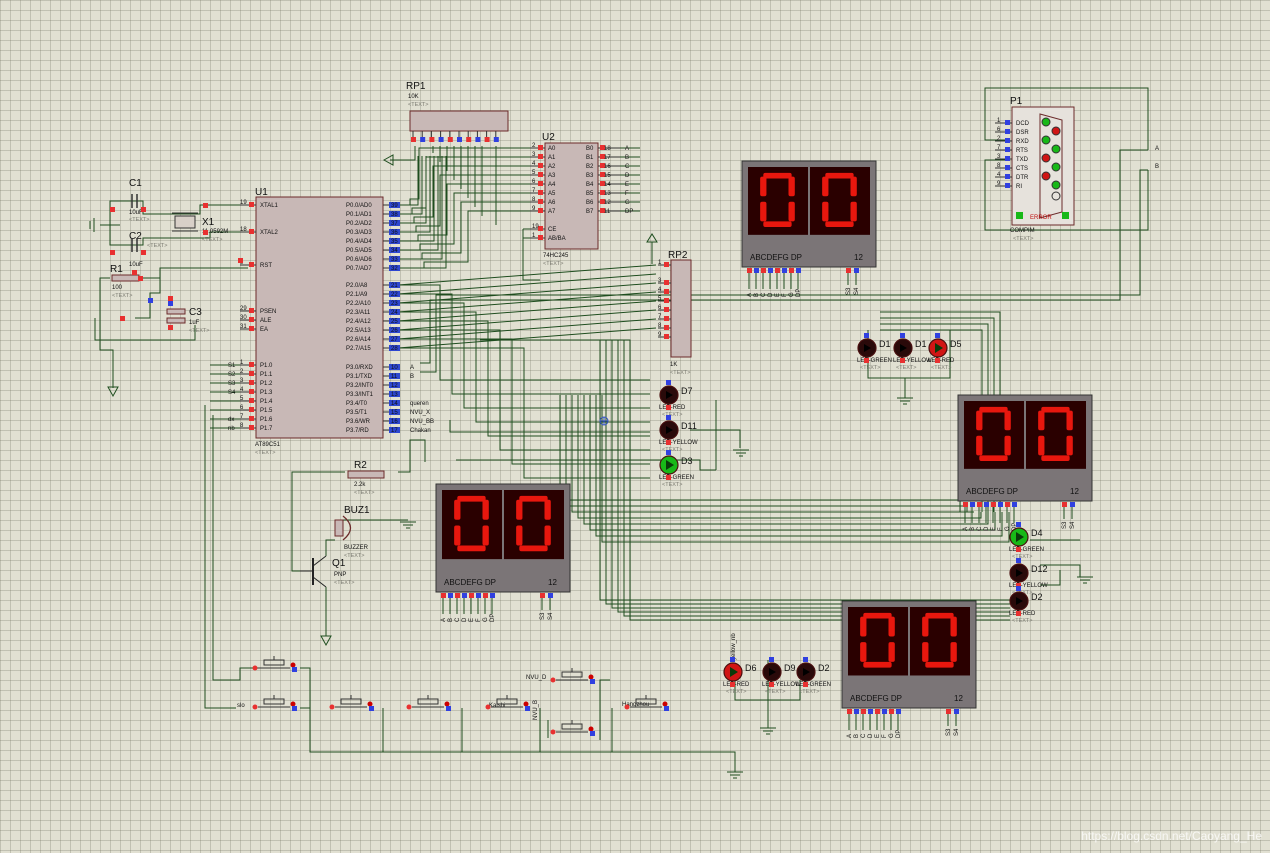  What do you see at coordinates (1022, 160) in the screenshot?
I see `p1-pin-name: TXD` at bounding box center [1022, 160].